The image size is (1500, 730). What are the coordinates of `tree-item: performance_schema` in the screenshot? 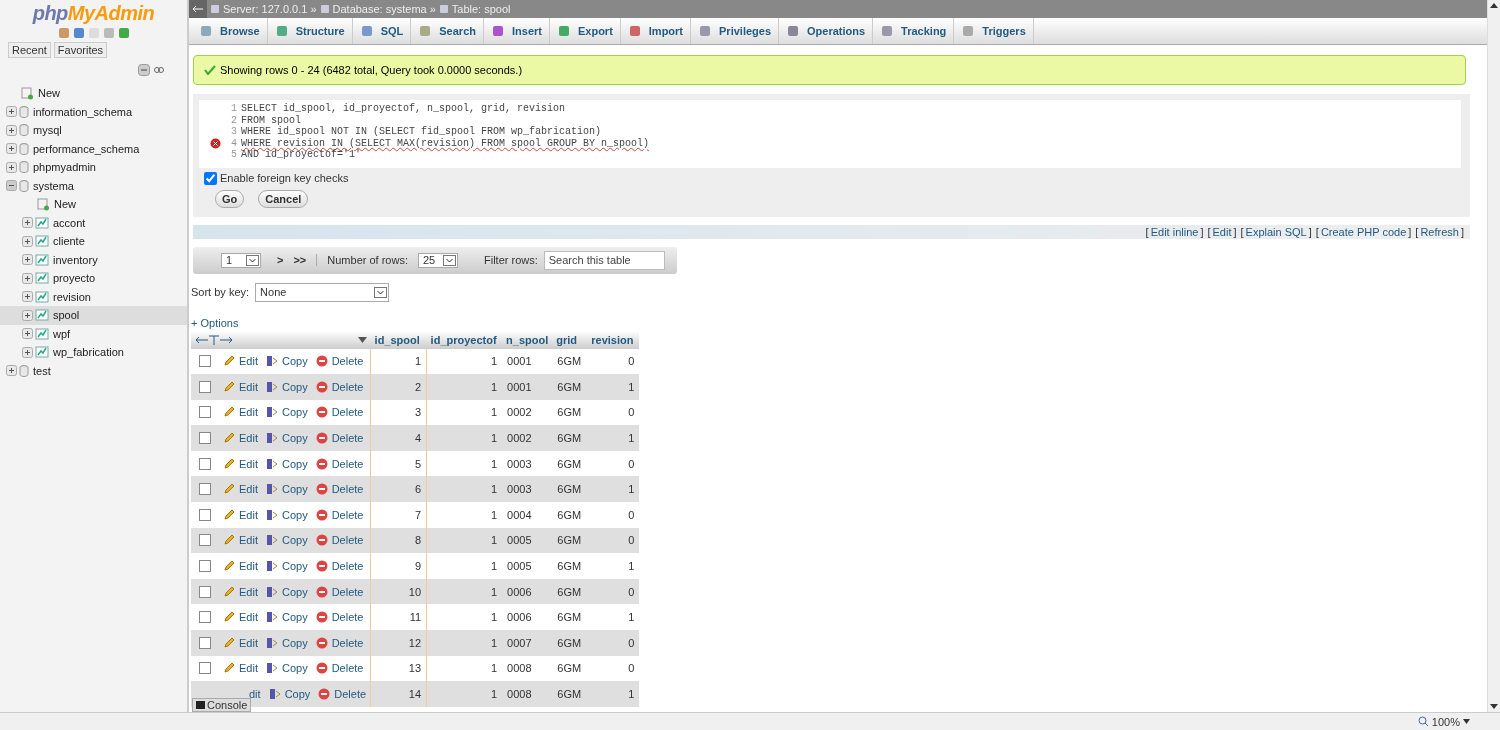 It's located at (93, 148).